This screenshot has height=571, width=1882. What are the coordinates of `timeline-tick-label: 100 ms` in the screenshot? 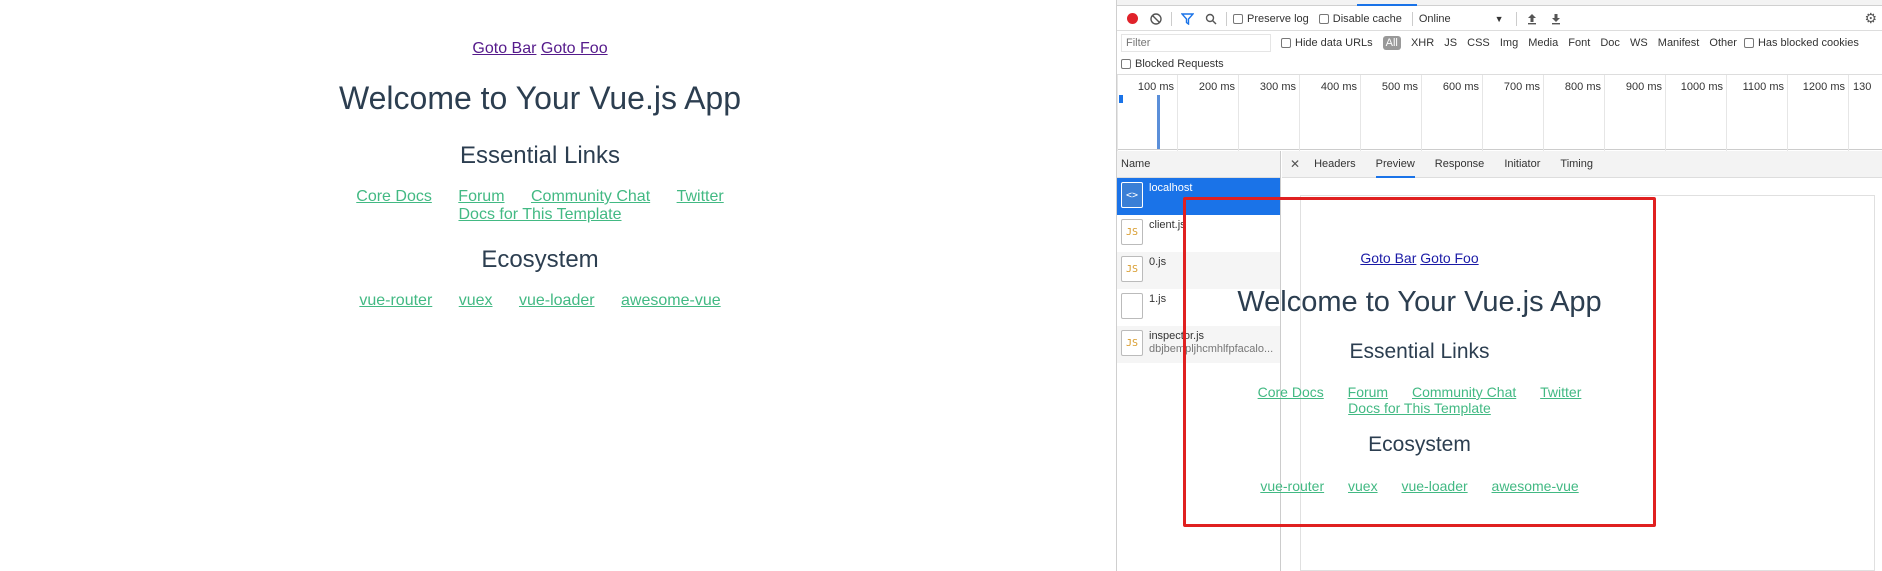 It's located at (1155, 87).